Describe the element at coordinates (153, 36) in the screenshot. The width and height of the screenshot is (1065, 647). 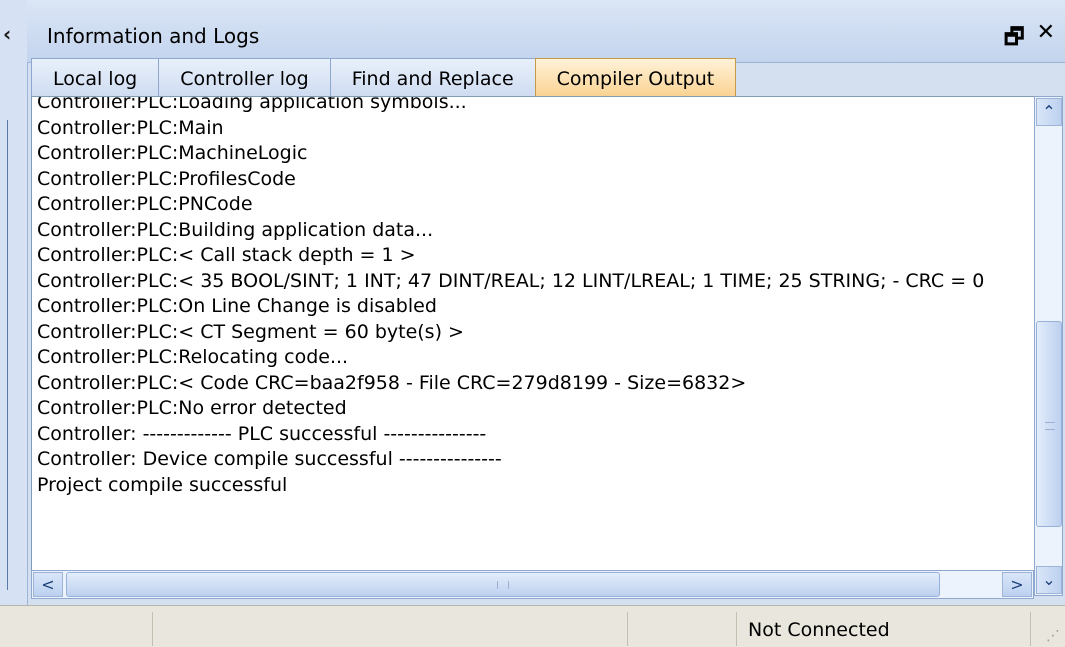
I see `panel-title: Information and Logs` at that location.